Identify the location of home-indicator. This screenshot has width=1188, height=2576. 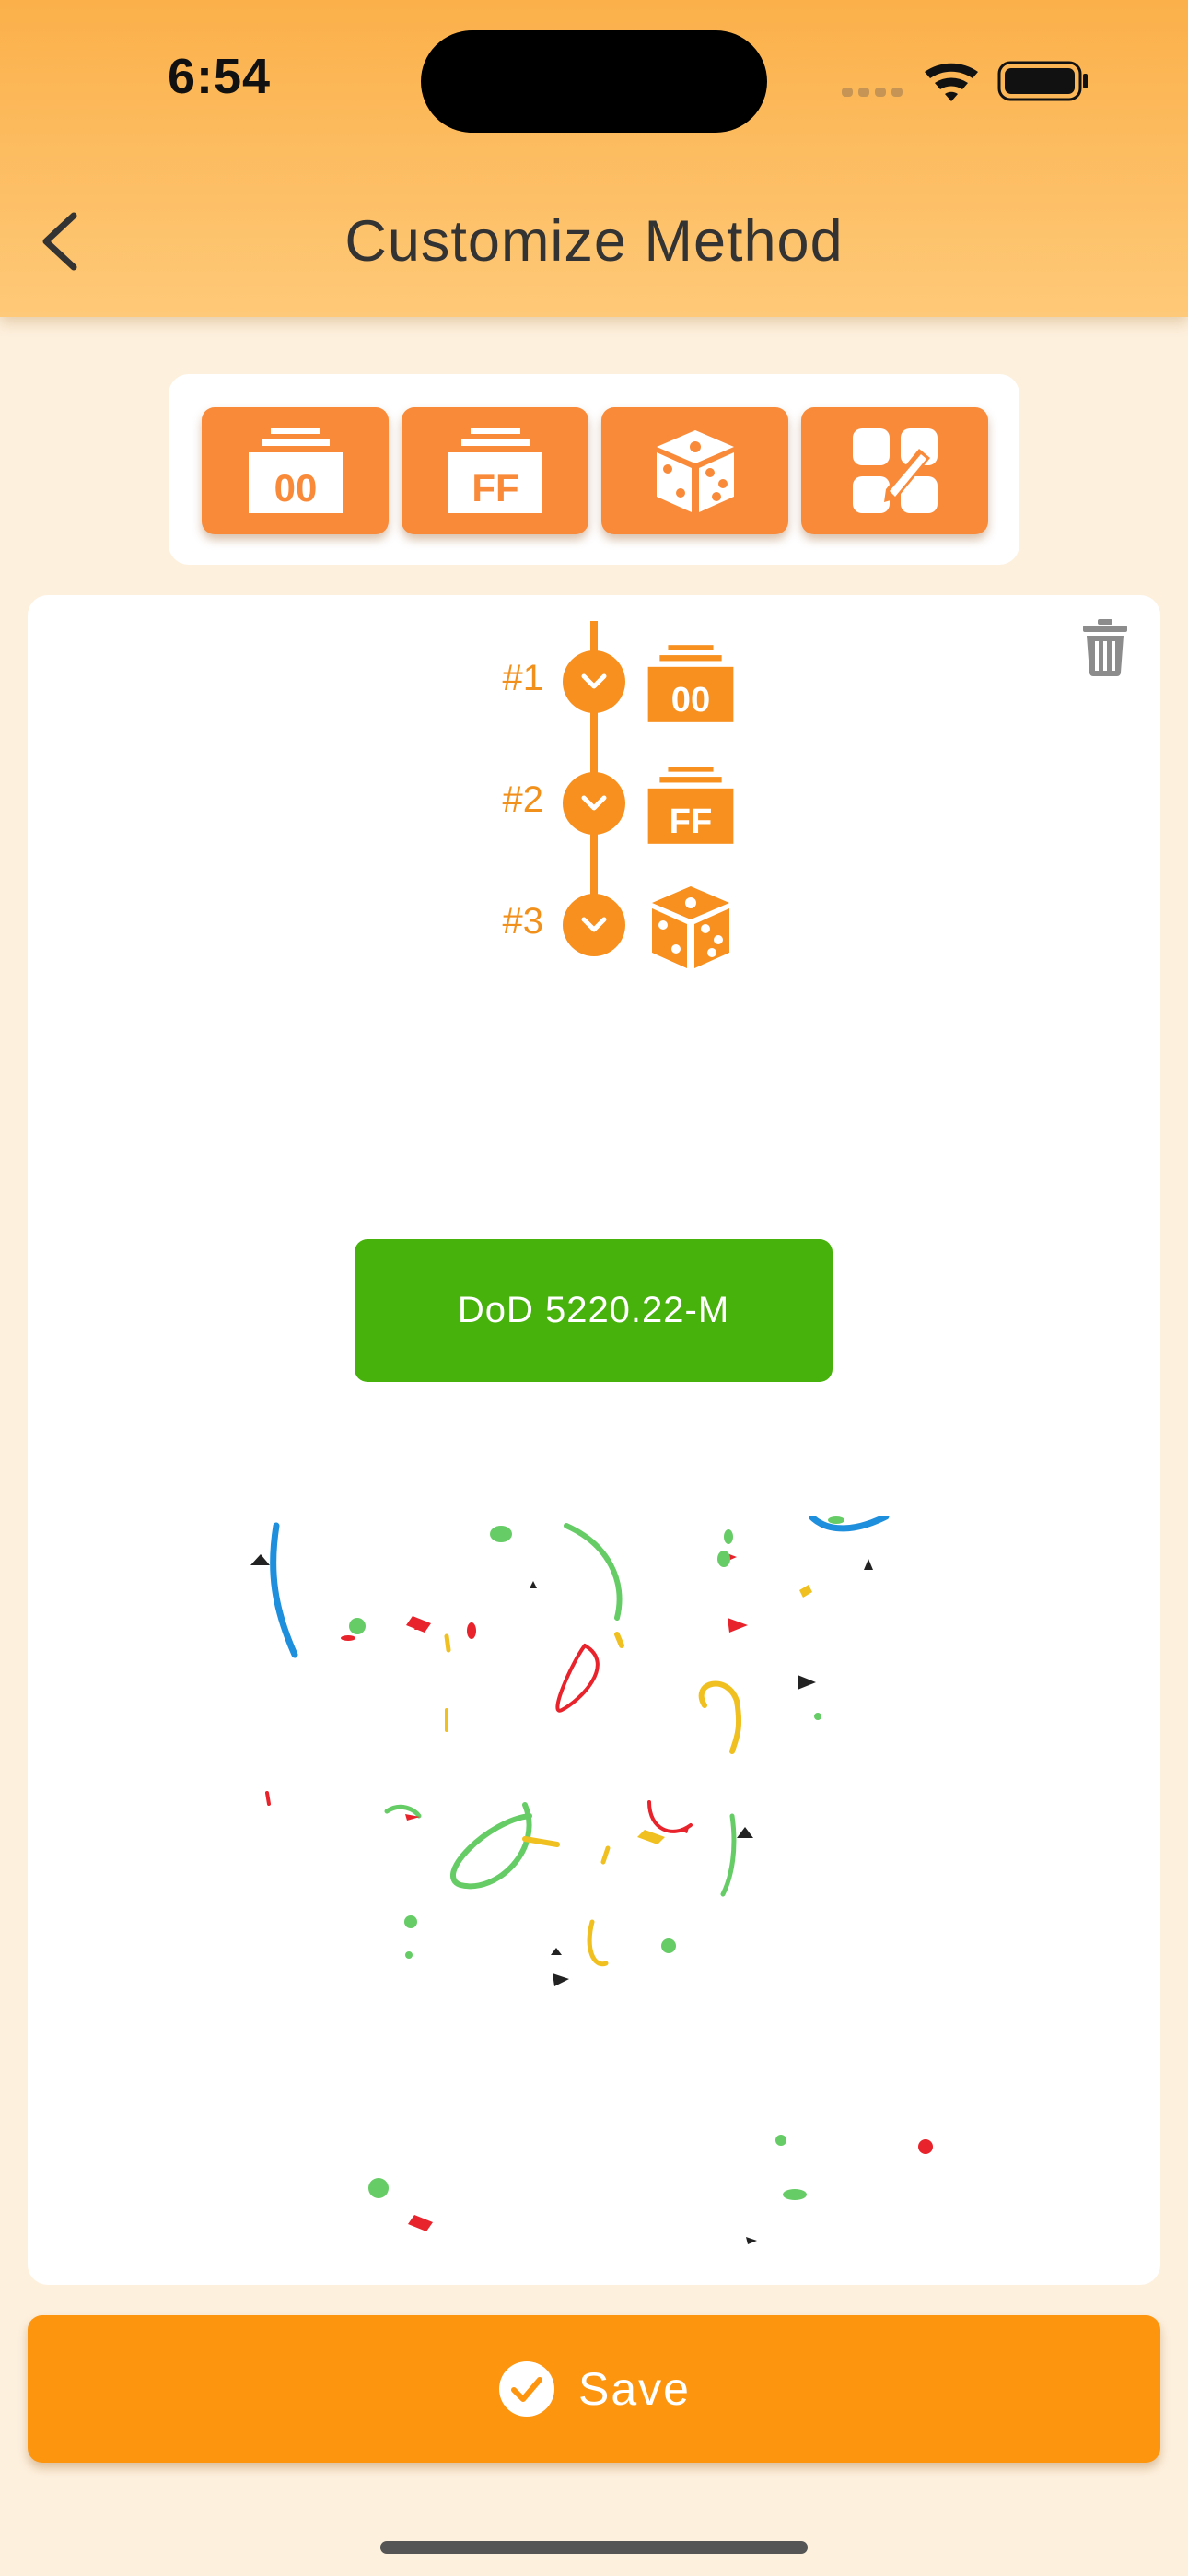
(594, 2547).